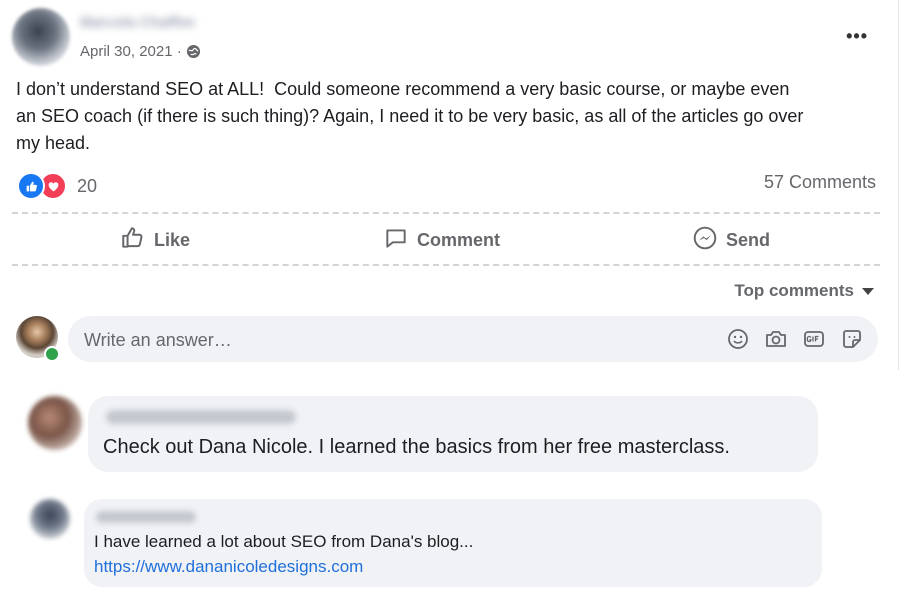 Image resolution: width=900 pixels, height=607 pixels. What do you see at coordinates (193, 51) in the screenshot?
I see `globe-icon` at bounding box center [193, 51].